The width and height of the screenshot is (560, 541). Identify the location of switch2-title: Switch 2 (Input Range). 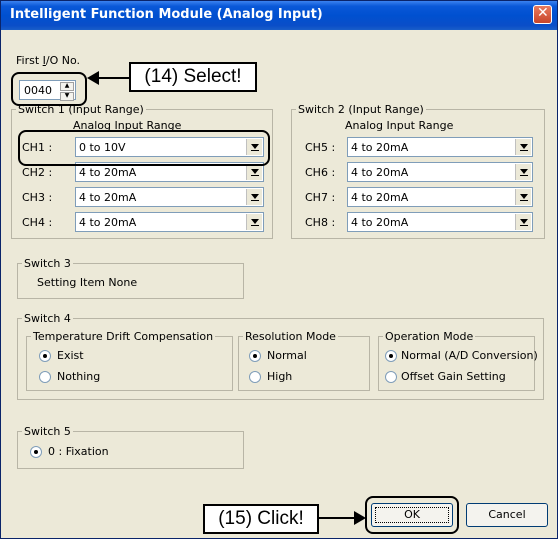
(361, 109).